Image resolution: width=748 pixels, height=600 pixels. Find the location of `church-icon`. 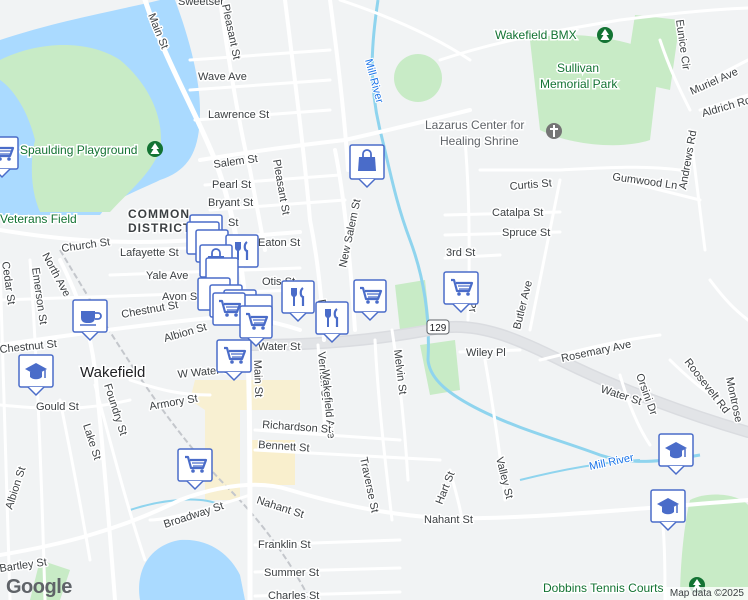

church-icon is located at coordinates (554, 131).